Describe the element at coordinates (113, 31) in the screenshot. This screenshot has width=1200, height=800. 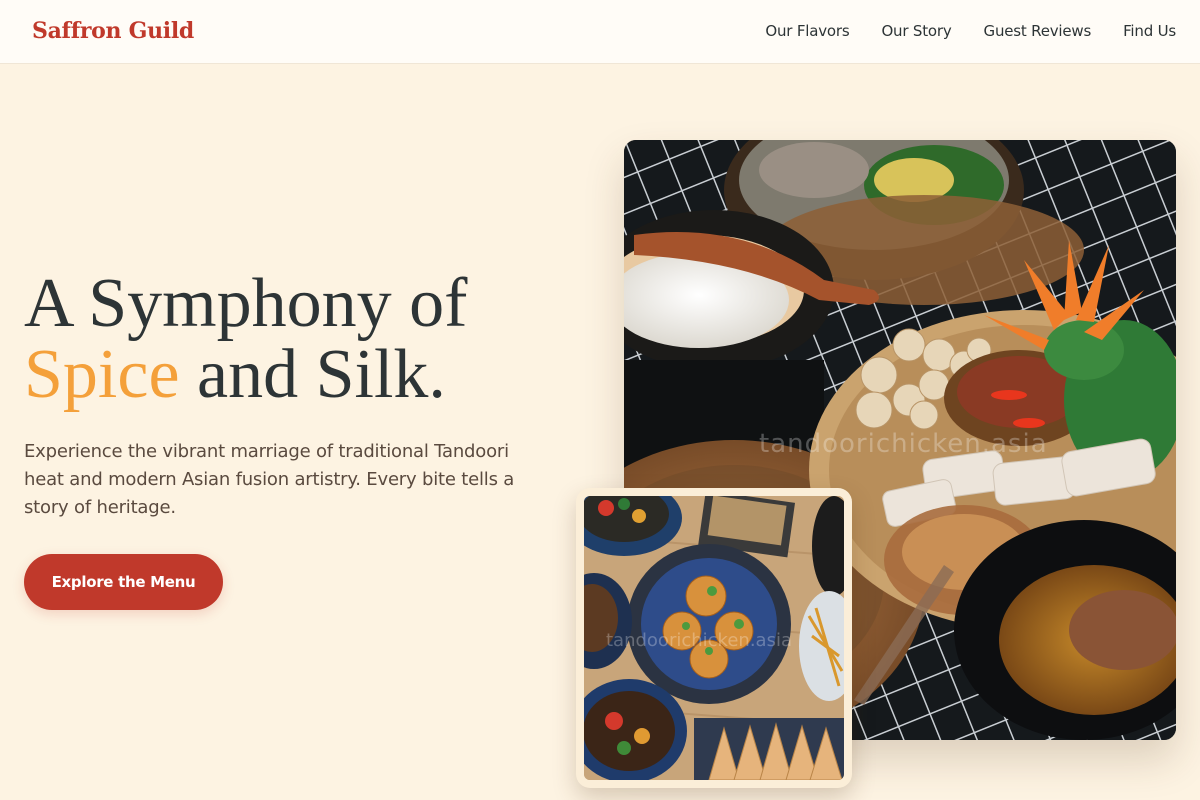
I see `brand-logo: Saffron Guild` at that location.